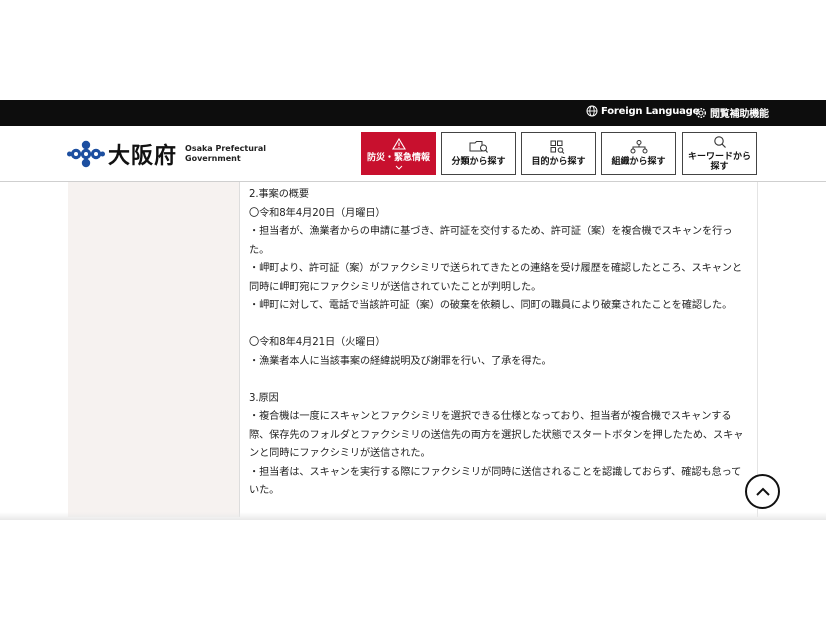 The height and width of the screenshot is (620, 826). Describe the element at coordinates (413, 113) in the screenshot. I see `utility-bar: Foreign Language 閲覧補助機能` at that location.